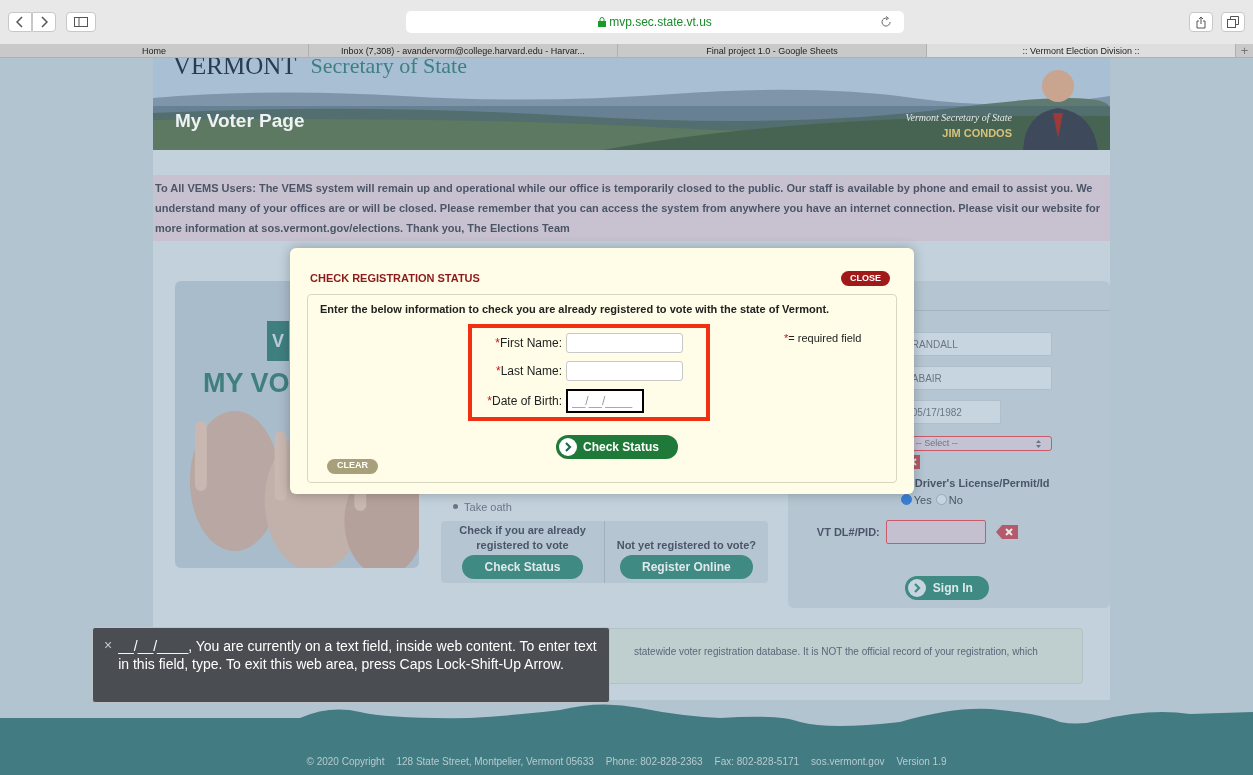 This screenshot has height=775, width=1253. I want to click on lock-icon, so click(602, 22).